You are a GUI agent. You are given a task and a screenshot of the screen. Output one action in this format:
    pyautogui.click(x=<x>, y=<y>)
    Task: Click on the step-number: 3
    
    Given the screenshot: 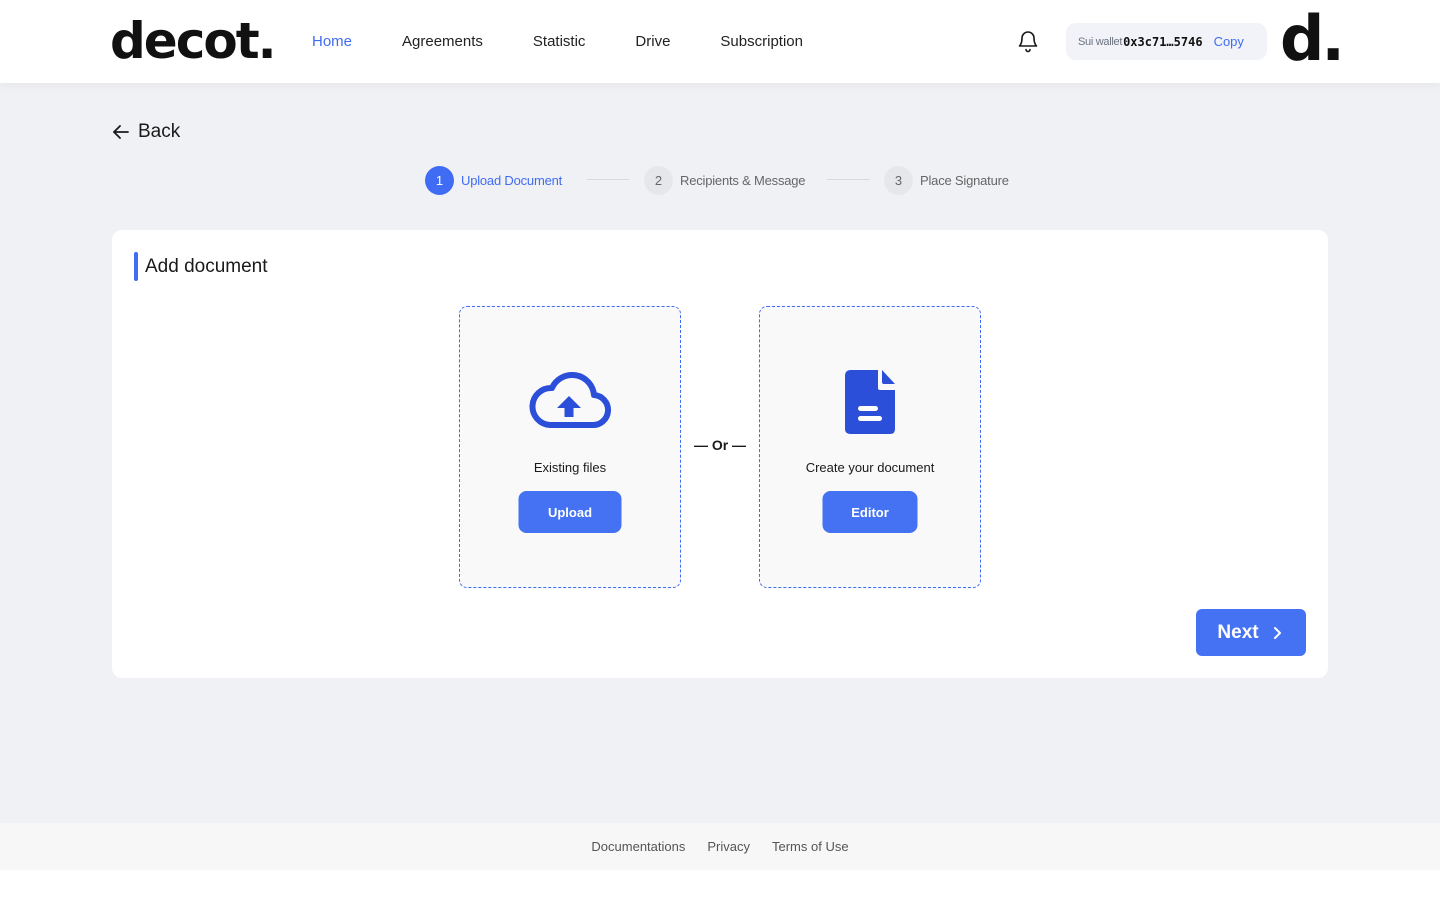 What is the action you would take?
    pyautogui.click(x=898, y=180)
    